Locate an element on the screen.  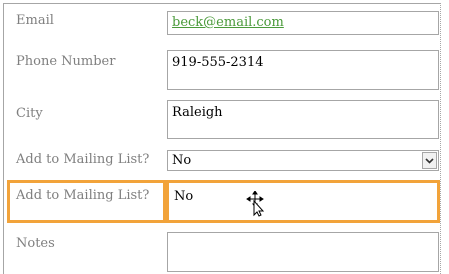
mailing-list-label-selected: Add to Mailing List? is located at coordinates (83, 195).